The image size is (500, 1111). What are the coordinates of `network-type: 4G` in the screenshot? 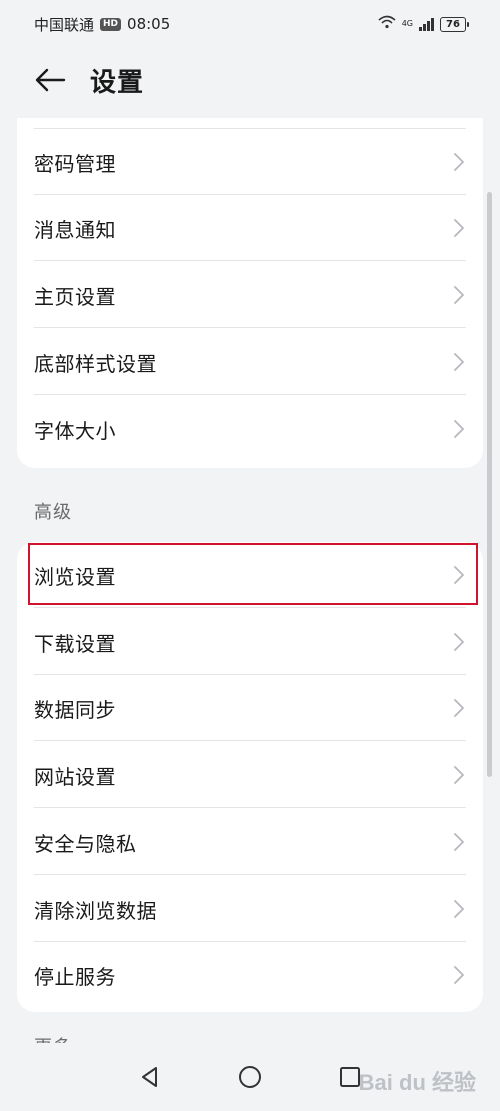 It's located at (407, 23).